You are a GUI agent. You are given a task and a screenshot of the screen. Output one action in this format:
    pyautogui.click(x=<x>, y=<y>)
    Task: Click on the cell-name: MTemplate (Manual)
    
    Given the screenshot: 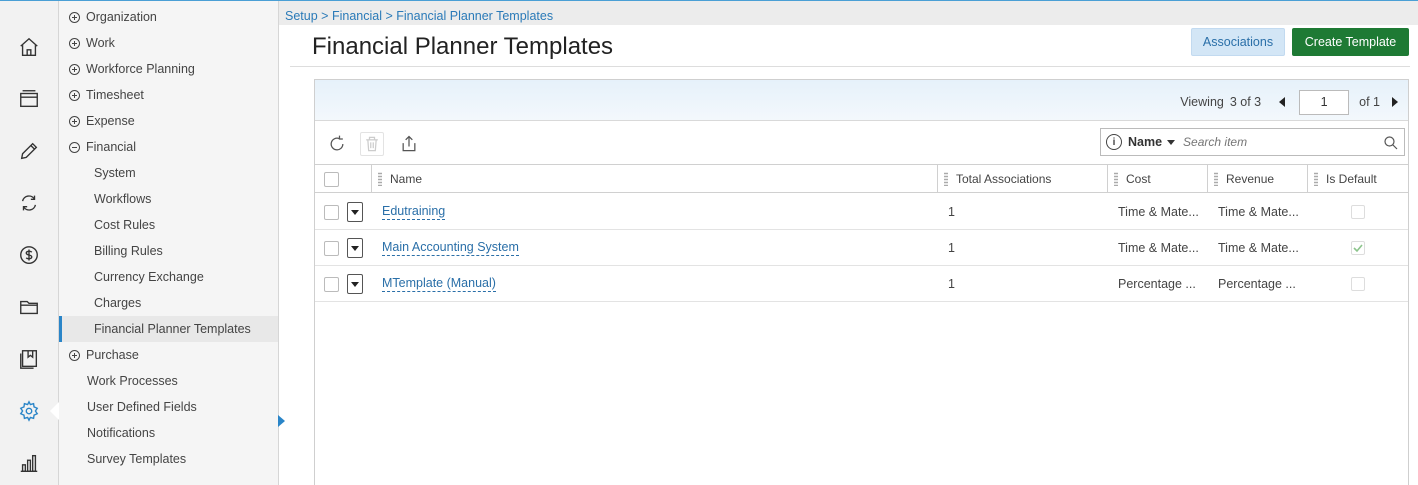 What is the action you would take?
    pyautogui.click(x=439, y=284)
    